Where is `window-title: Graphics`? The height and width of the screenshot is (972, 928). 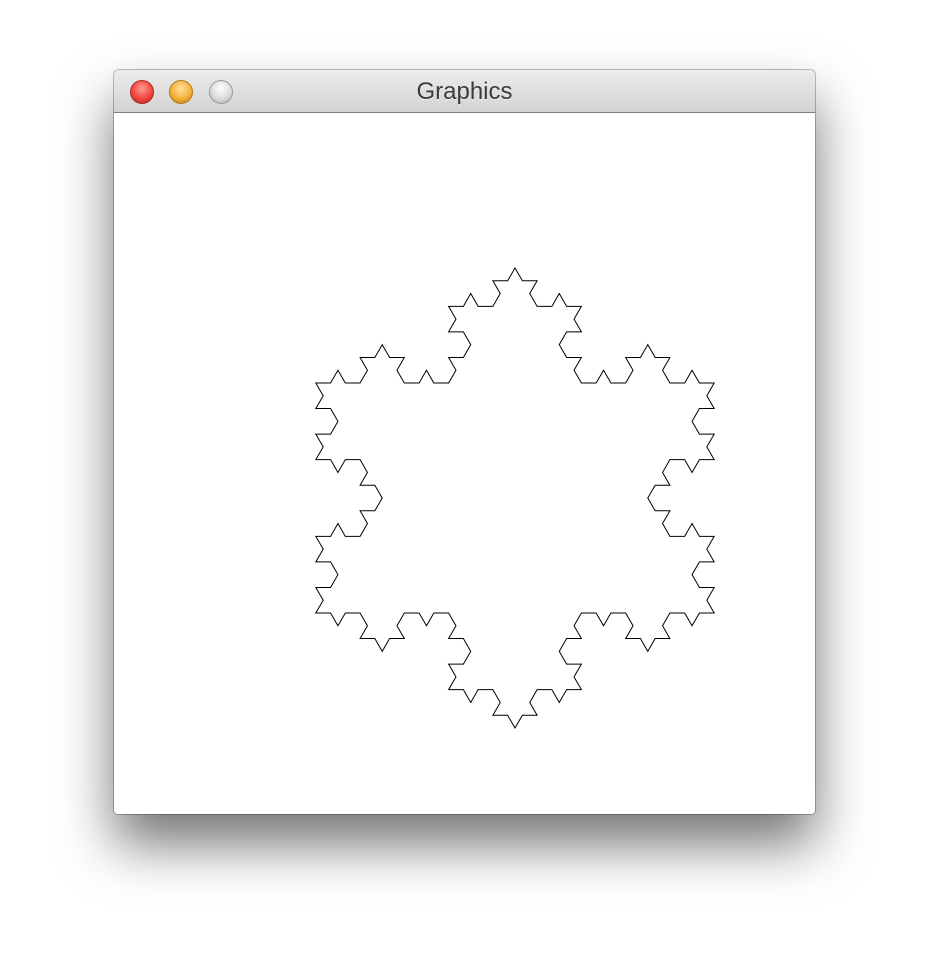 window-title: Graphics is located at coordinates (464, 91).